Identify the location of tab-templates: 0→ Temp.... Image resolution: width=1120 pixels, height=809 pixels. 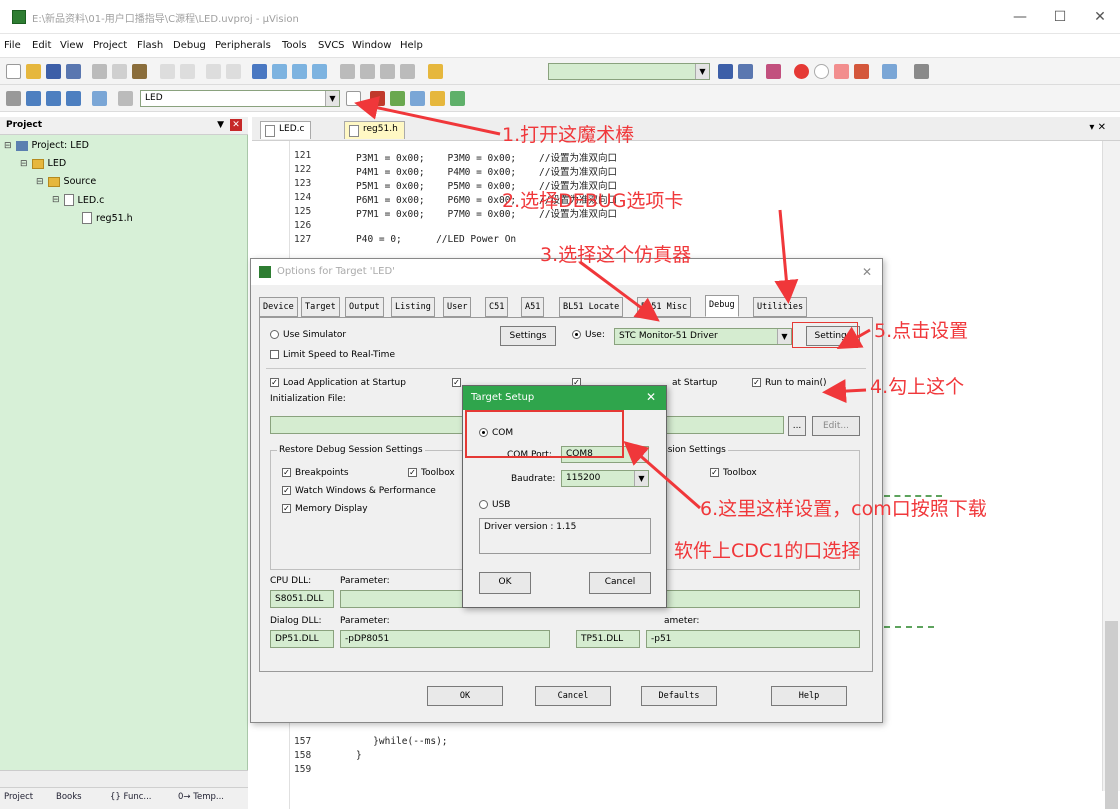
(201, 797).